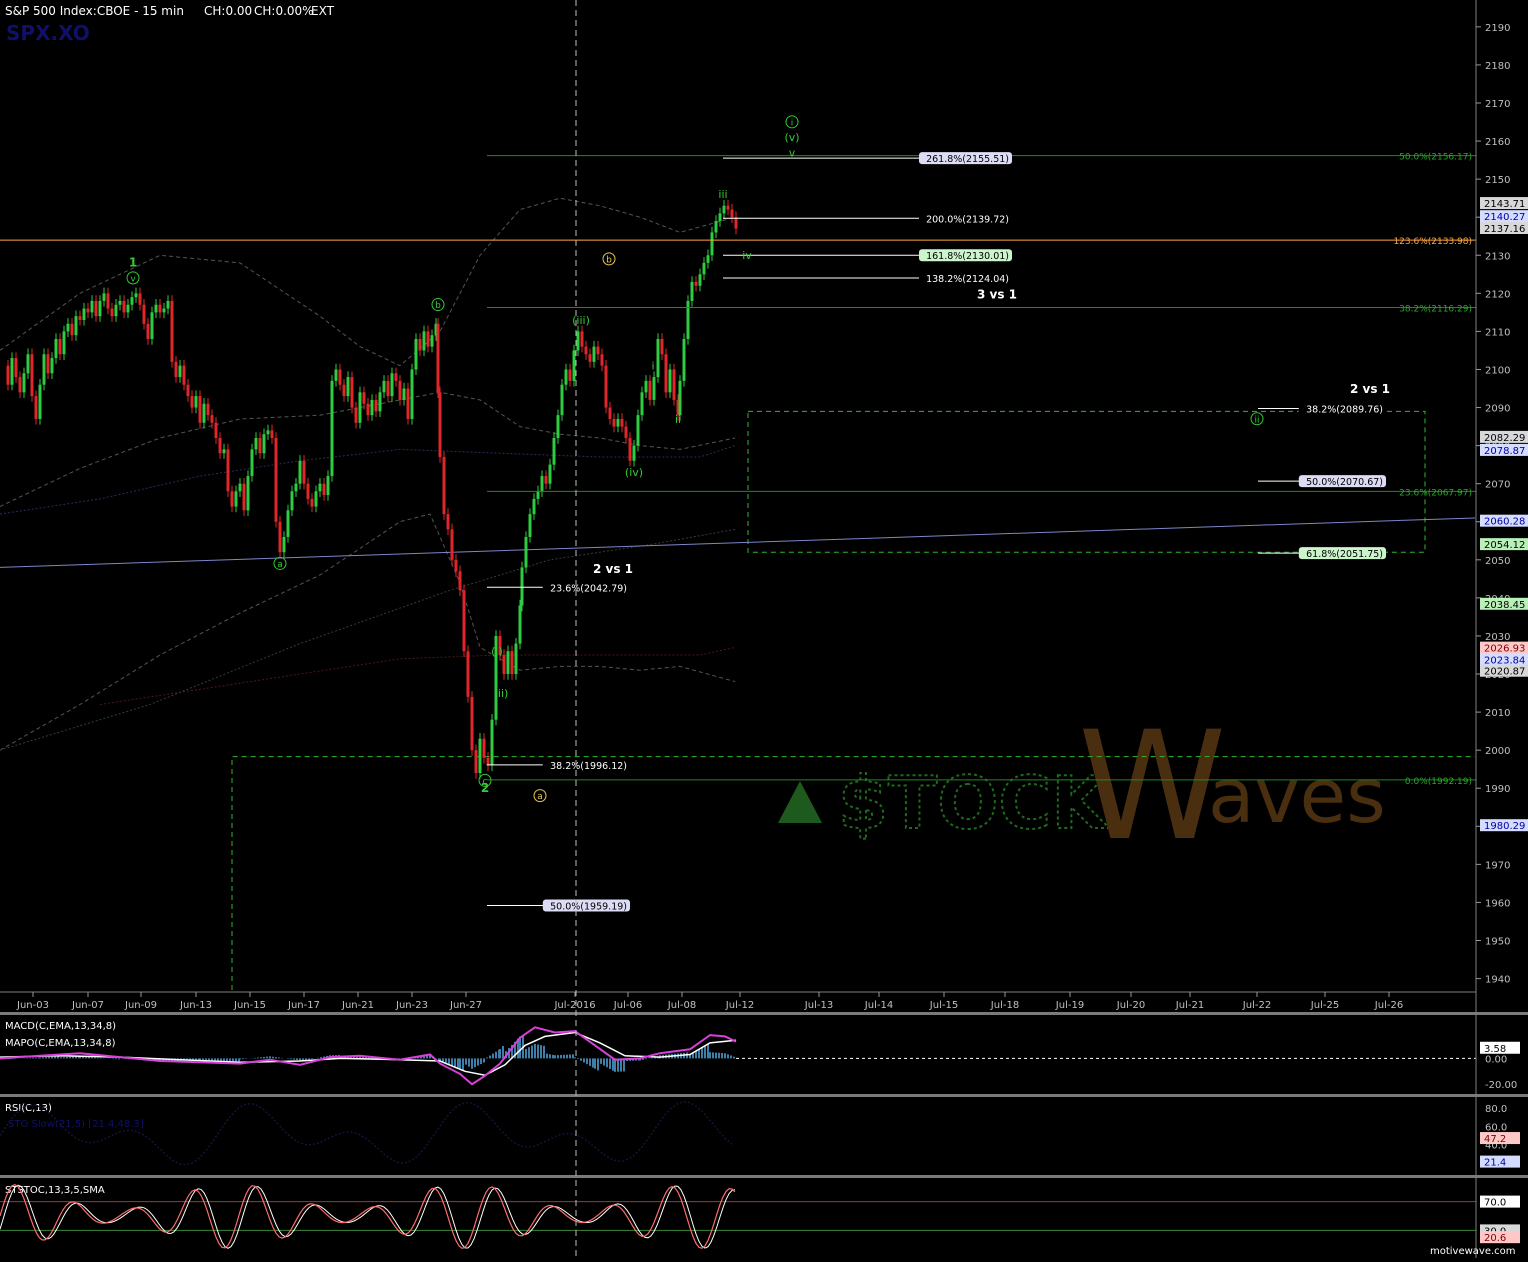 This screenshot has height=1262, width=1528. Describe the element at coordinates (1496, 1059) in the screenshot. I see `macd-axis-label: 0.00` at that location.